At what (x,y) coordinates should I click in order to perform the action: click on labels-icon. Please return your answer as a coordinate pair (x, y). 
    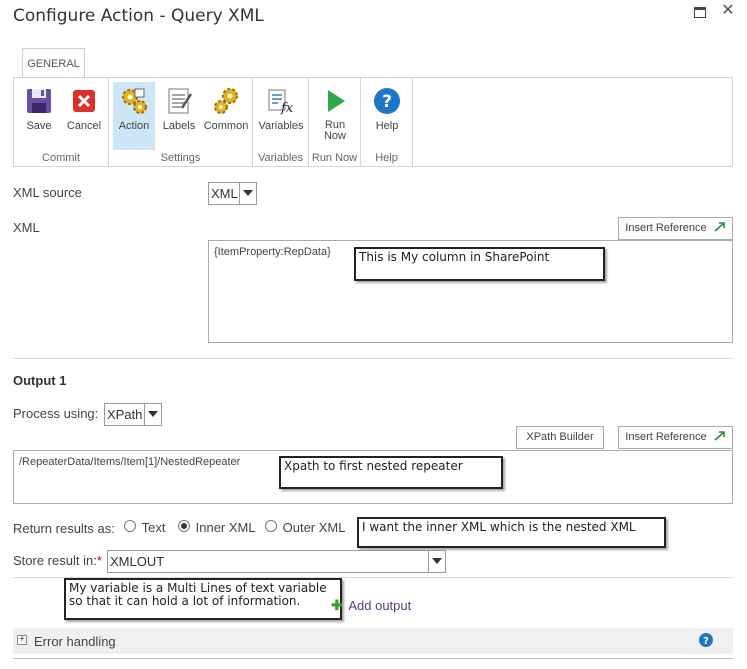
    Looking at the image, I should click on (179, 101).